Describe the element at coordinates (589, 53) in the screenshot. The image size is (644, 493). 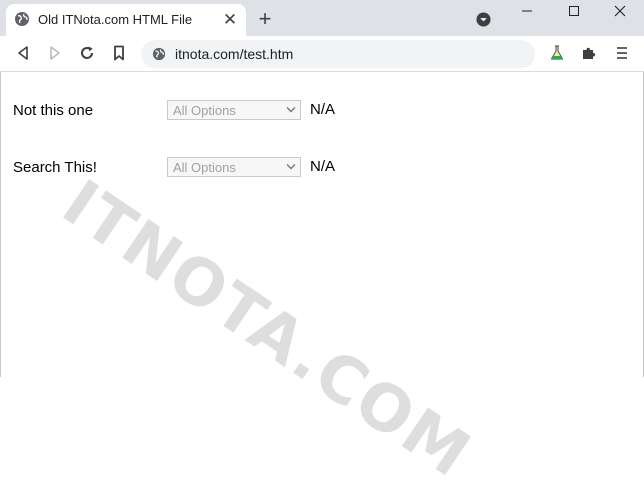
I see `puzzle-icon` at that location.